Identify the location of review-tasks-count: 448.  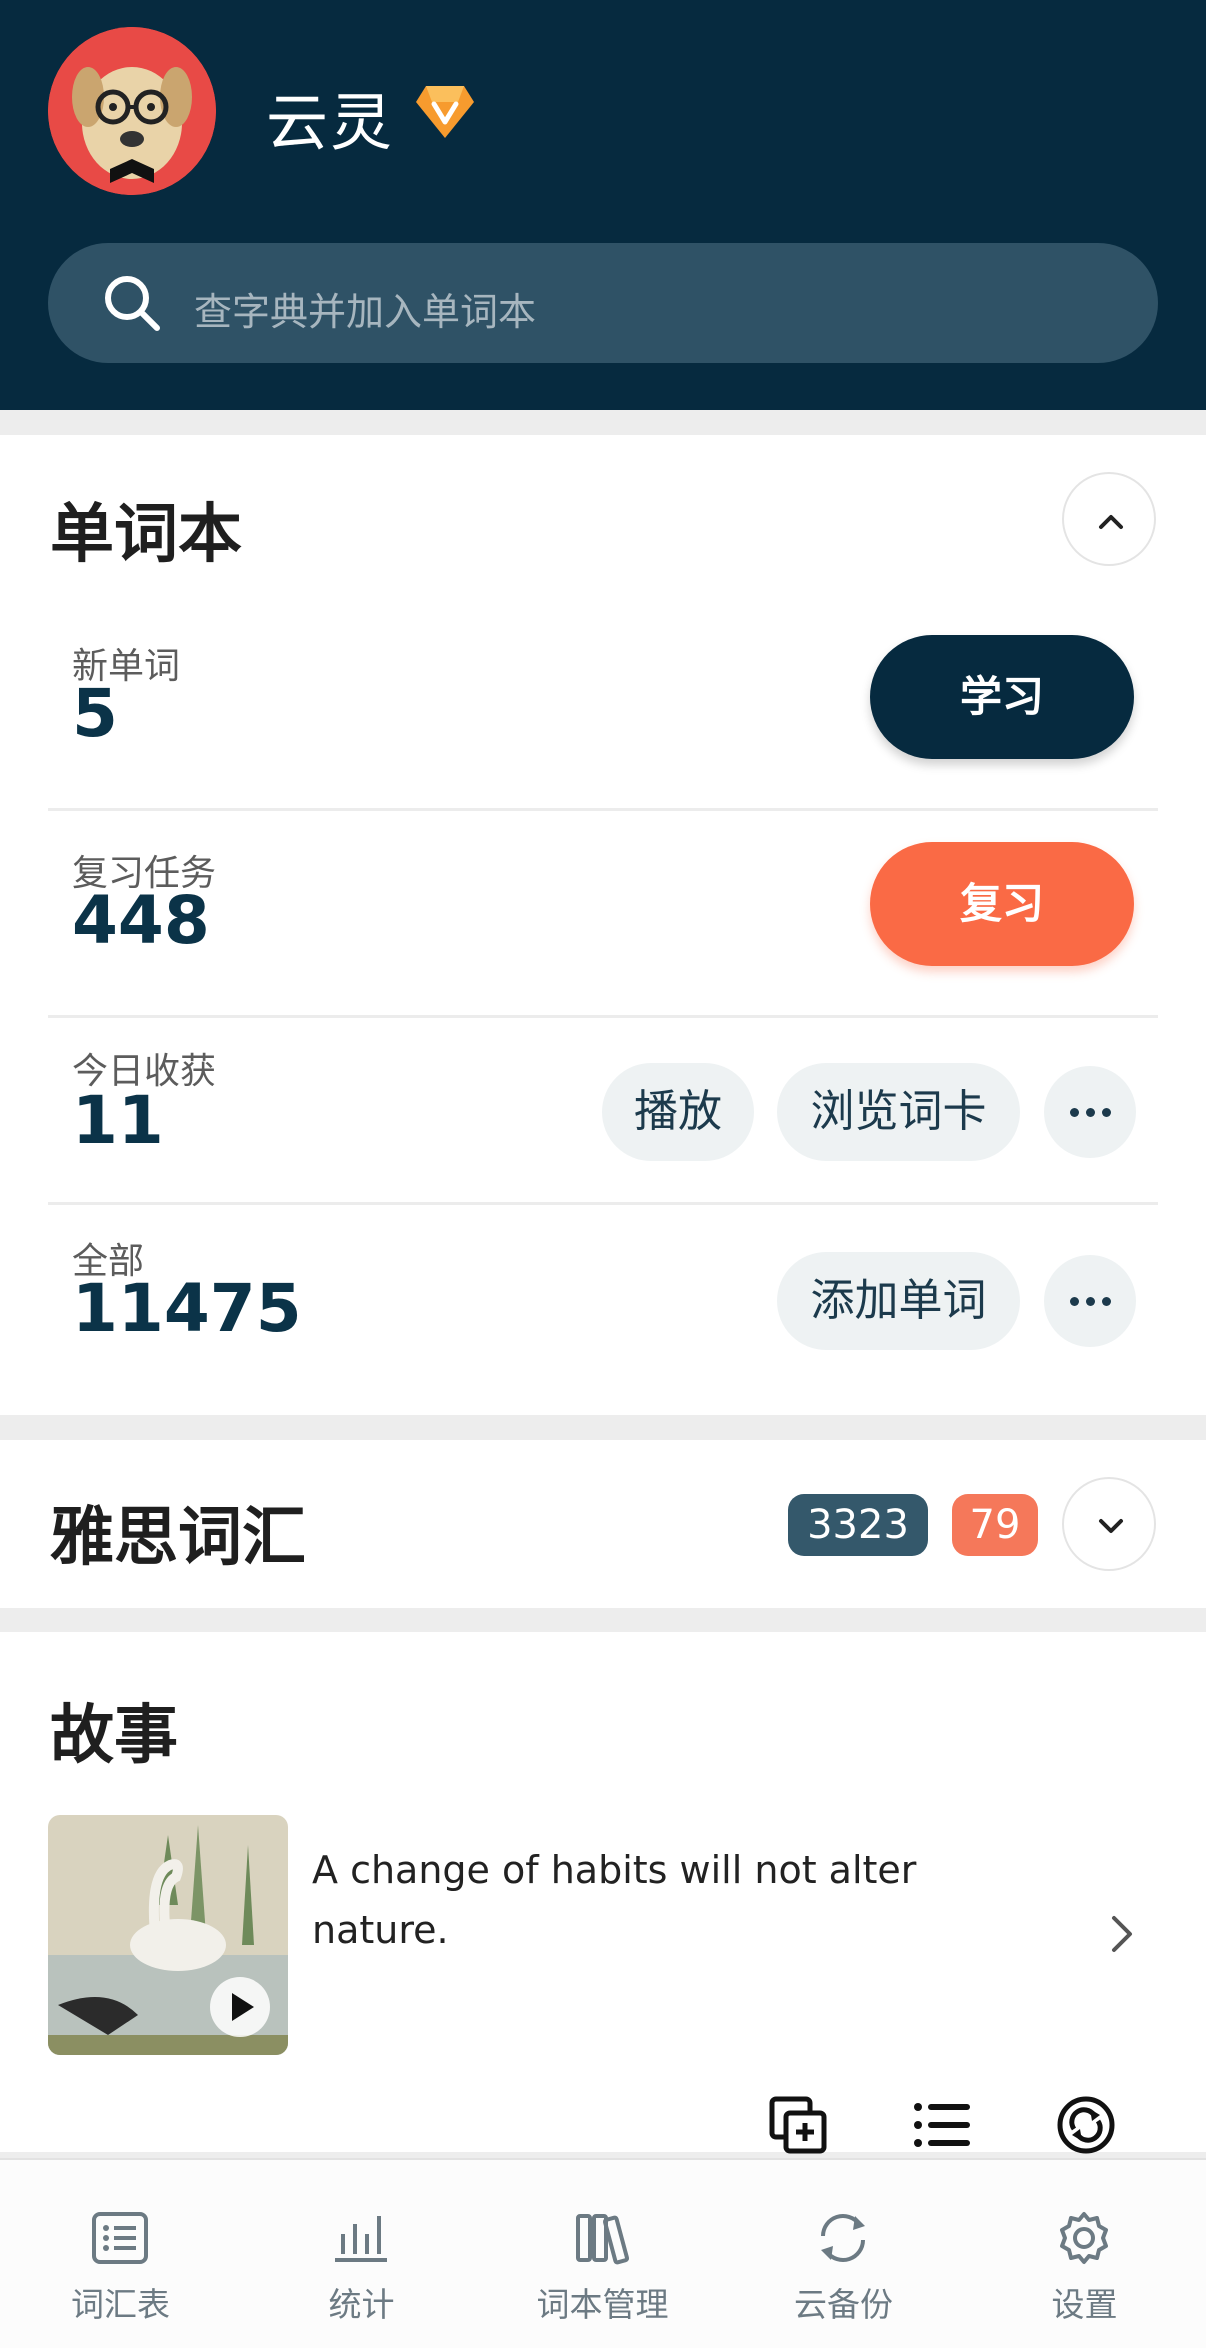
(141, 920).